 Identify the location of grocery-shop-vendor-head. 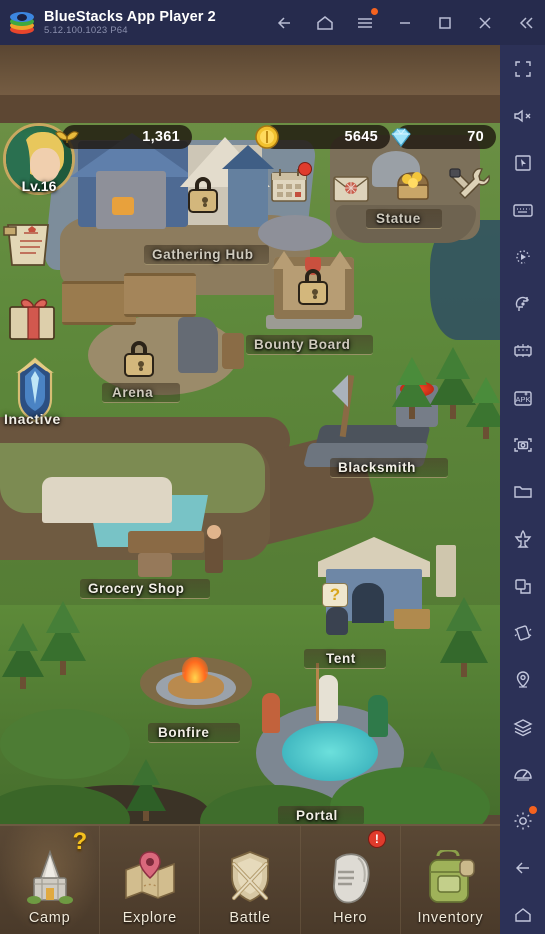
(214, 532).